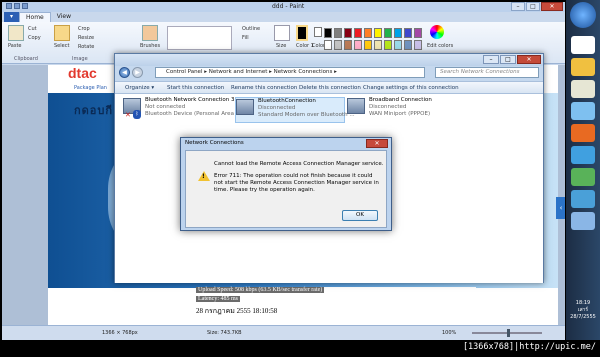 The image size is (600, 357). Describe the element at coordinates (529, 347) in the screenshot. I see `watermark: [1366x768]|http://upic.me/` at that location.